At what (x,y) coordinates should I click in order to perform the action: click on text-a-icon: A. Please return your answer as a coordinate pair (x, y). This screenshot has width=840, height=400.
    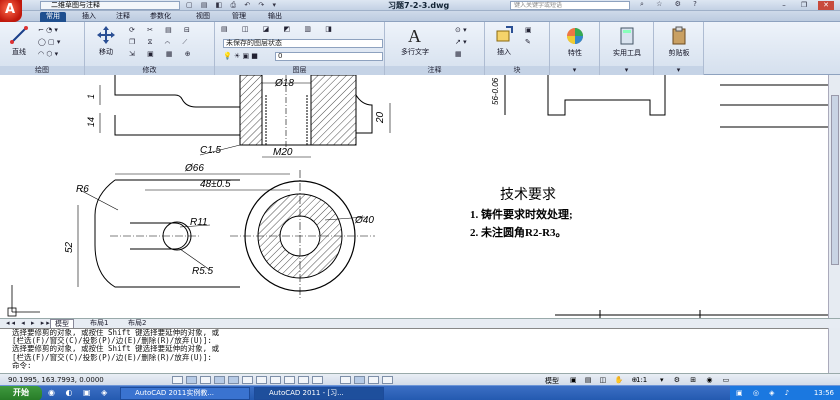
    Looking at the image, I should click on (414, 35).